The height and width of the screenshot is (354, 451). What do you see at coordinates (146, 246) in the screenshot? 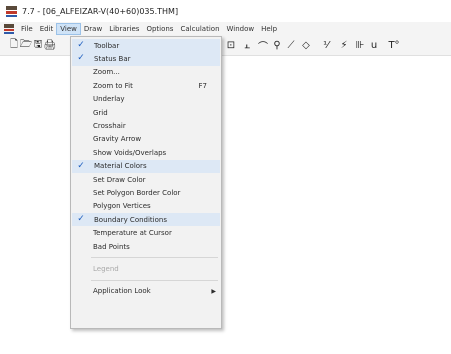
I see `view-menu-item-bad-points: Bad Points` at bounding box center [146, 246].